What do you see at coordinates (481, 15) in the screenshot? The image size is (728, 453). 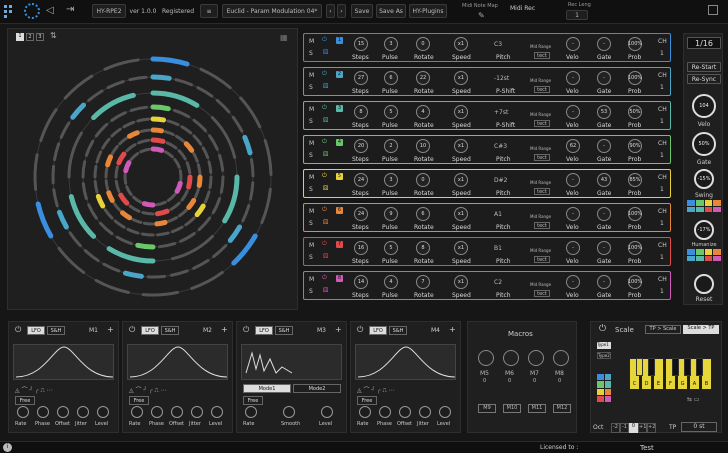 I see `pencil-icon: ✎` at bounding box center [481, 15].